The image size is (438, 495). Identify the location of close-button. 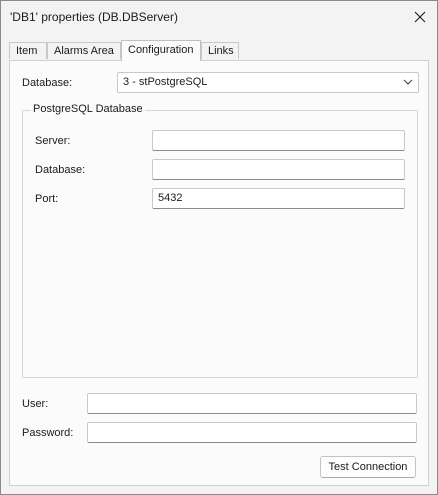
(420, 16).